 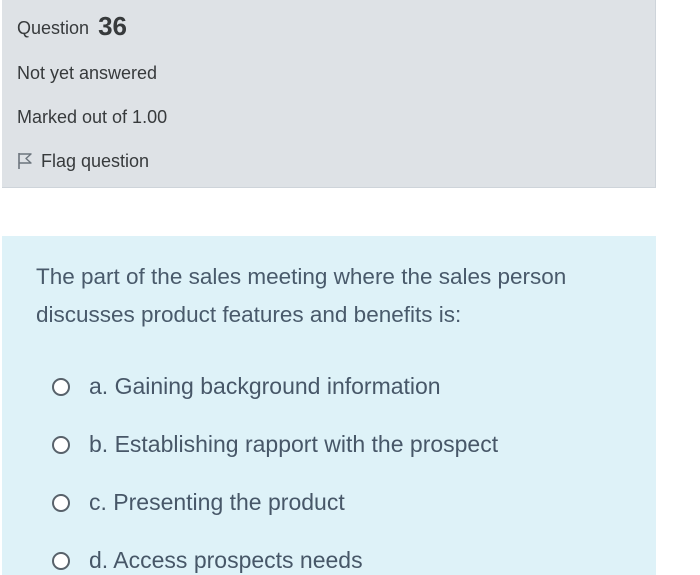 What do you see at coordinates (112, 26) in the screenshot?
I see `question-number: 36` at bounding box center [112, 26].